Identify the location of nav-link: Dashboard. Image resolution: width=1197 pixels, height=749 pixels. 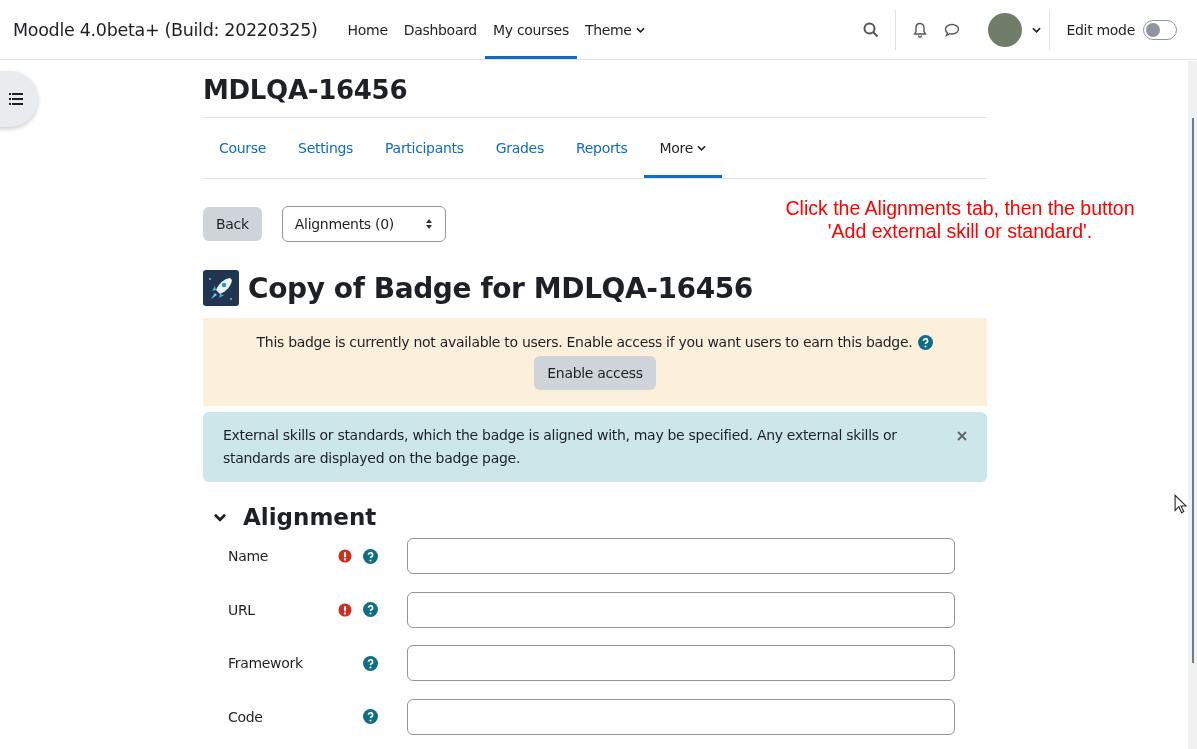
(440, 29).